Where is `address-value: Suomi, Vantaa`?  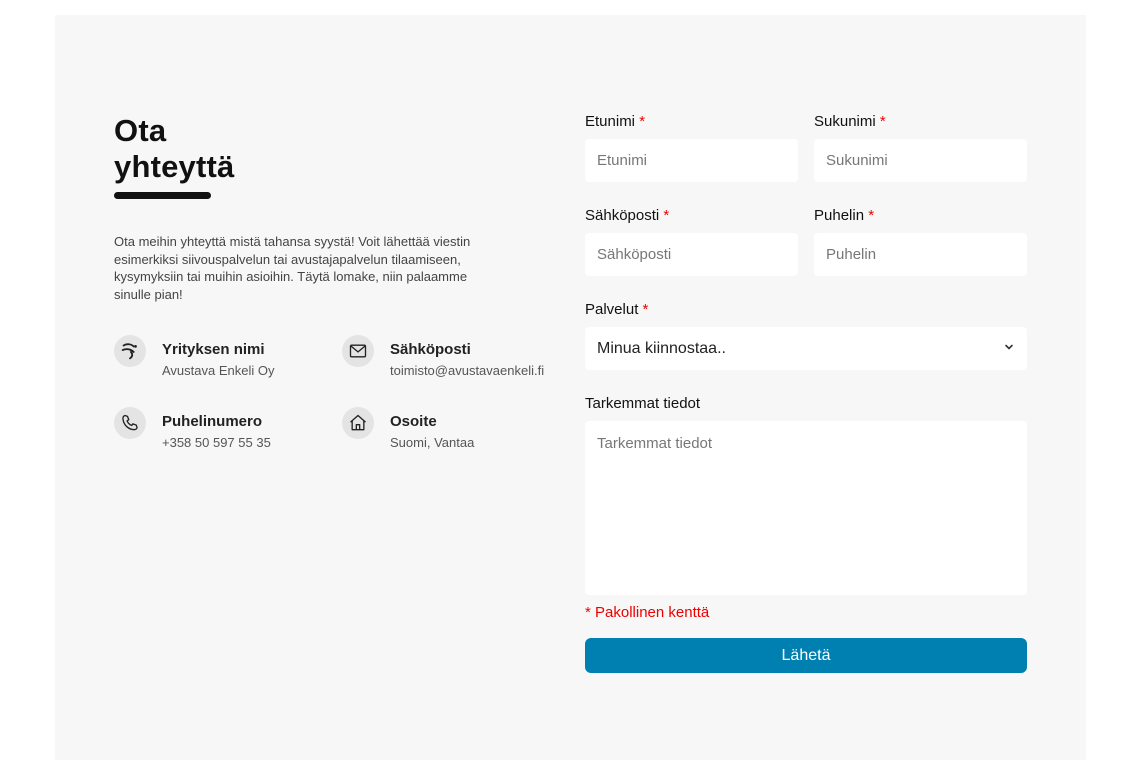 address-value: Suomi, Vantaa is located at coordinates (432, 442).